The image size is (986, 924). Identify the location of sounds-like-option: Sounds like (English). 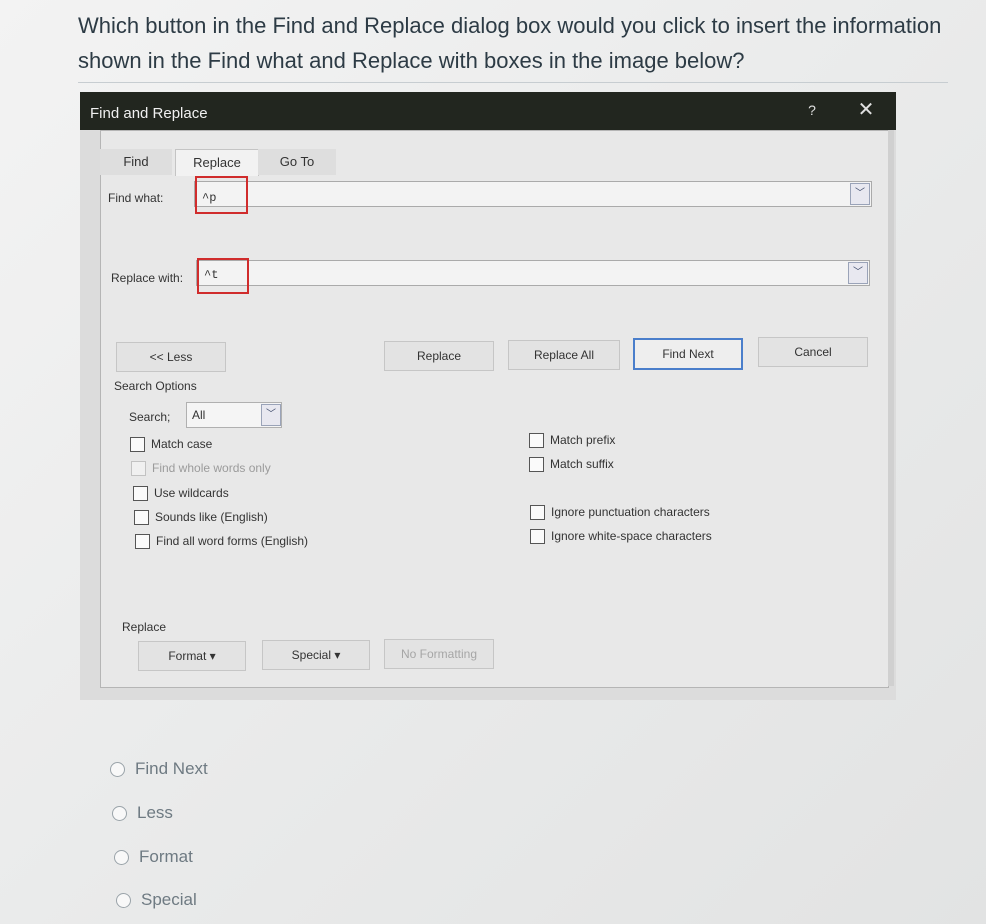
(201, 517).